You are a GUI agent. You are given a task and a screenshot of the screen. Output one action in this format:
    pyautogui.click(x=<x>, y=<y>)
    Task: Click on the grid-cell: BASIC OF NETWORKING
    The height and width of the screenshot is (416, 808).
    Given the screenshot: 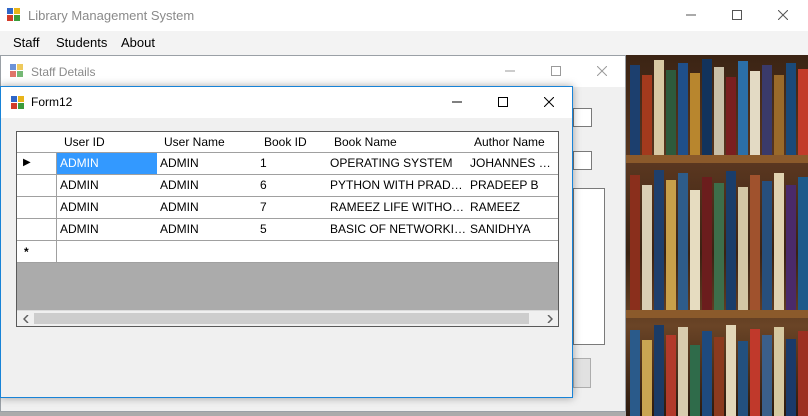 What is the action you would take?
    pyautogui.click(x=397, y=230)
    